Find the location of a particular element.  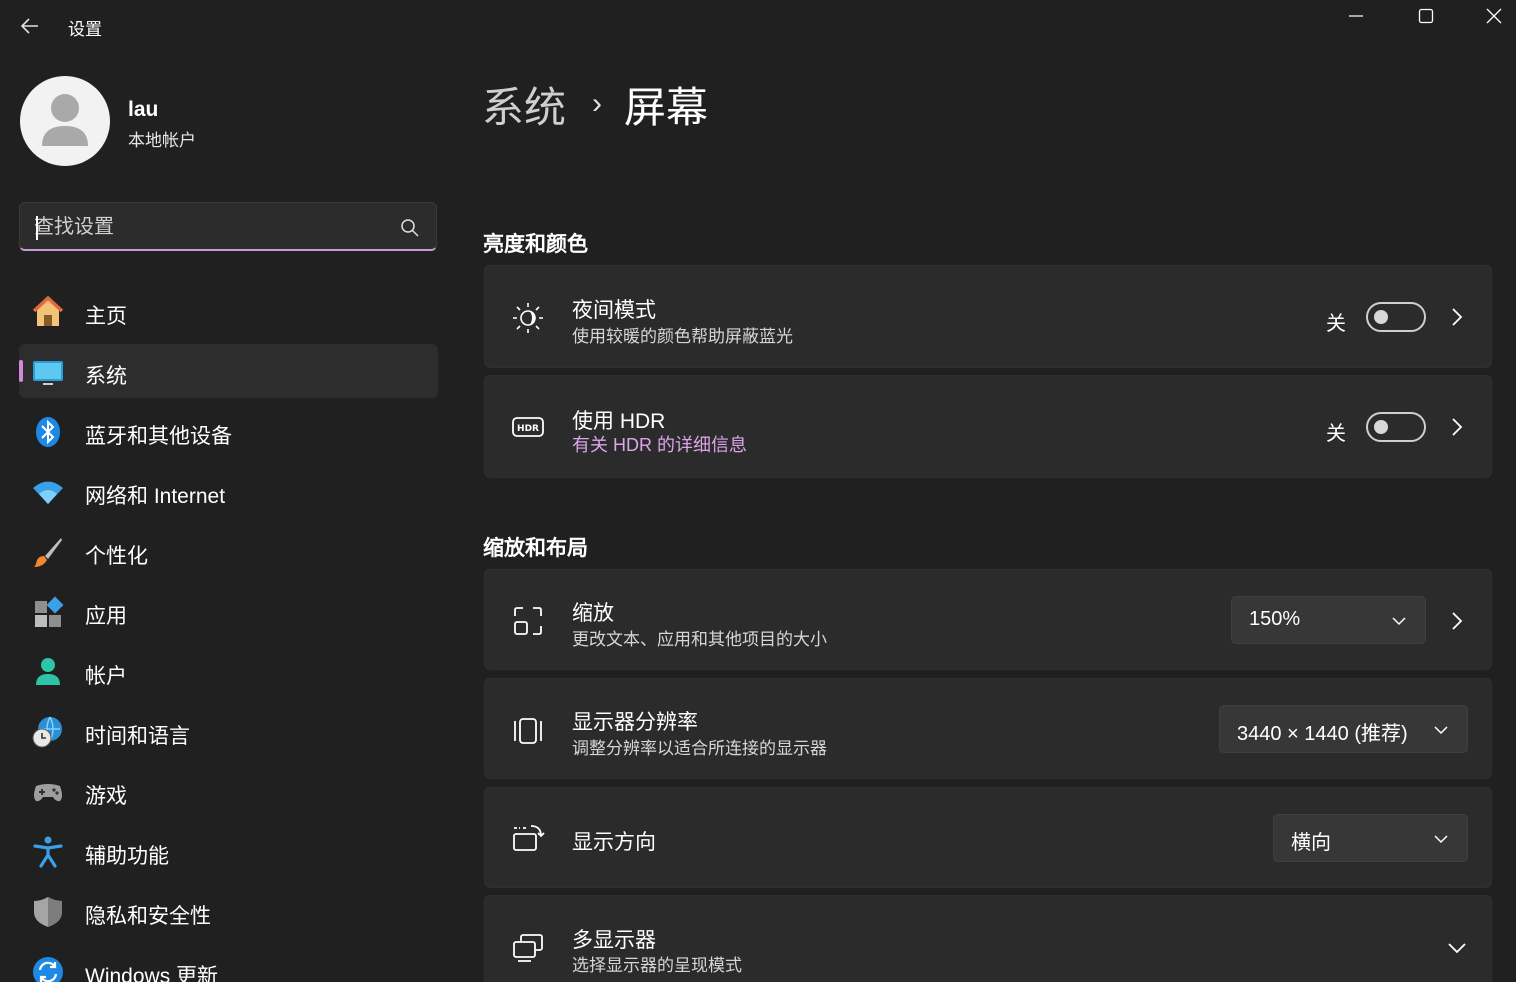

scale-description: 更改文本、应用和其他项目的大小 is located at coordinates (699, 639).